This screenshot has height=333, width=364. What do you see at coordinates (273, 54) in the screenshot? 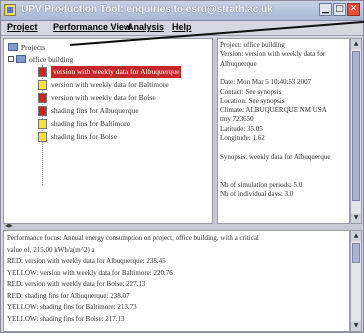
I see `detail-line: Version: version with weekly data for` at bounding box center [273, 54].